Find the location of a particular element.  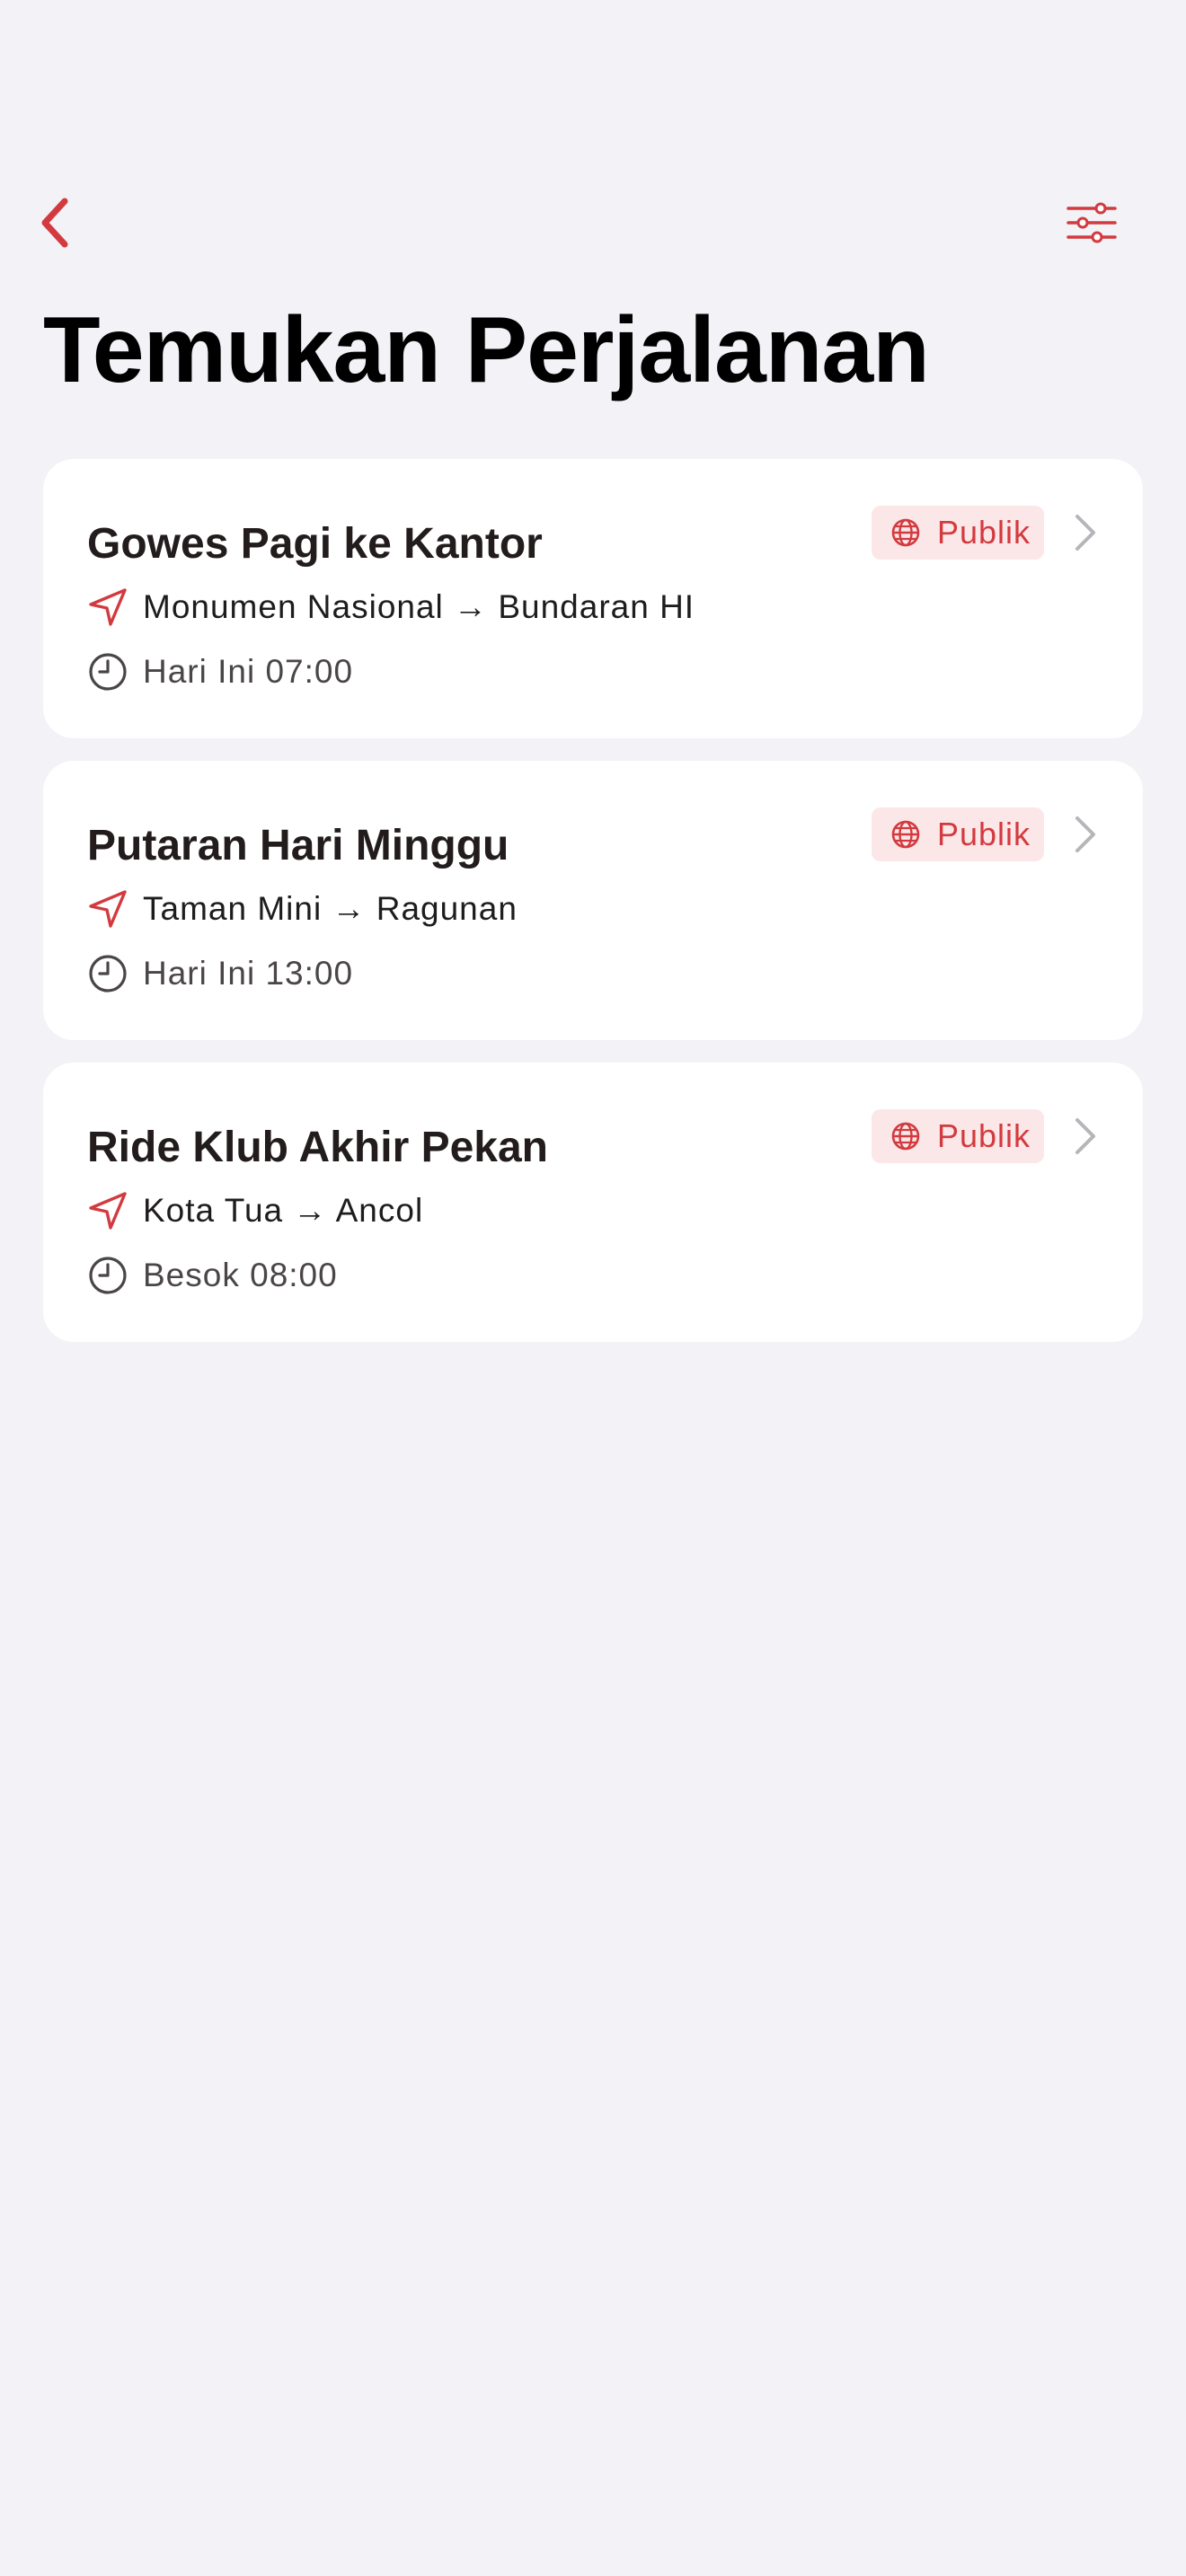

route-row: Taman Mini → Ragunan is located at coordinates (302, 909).